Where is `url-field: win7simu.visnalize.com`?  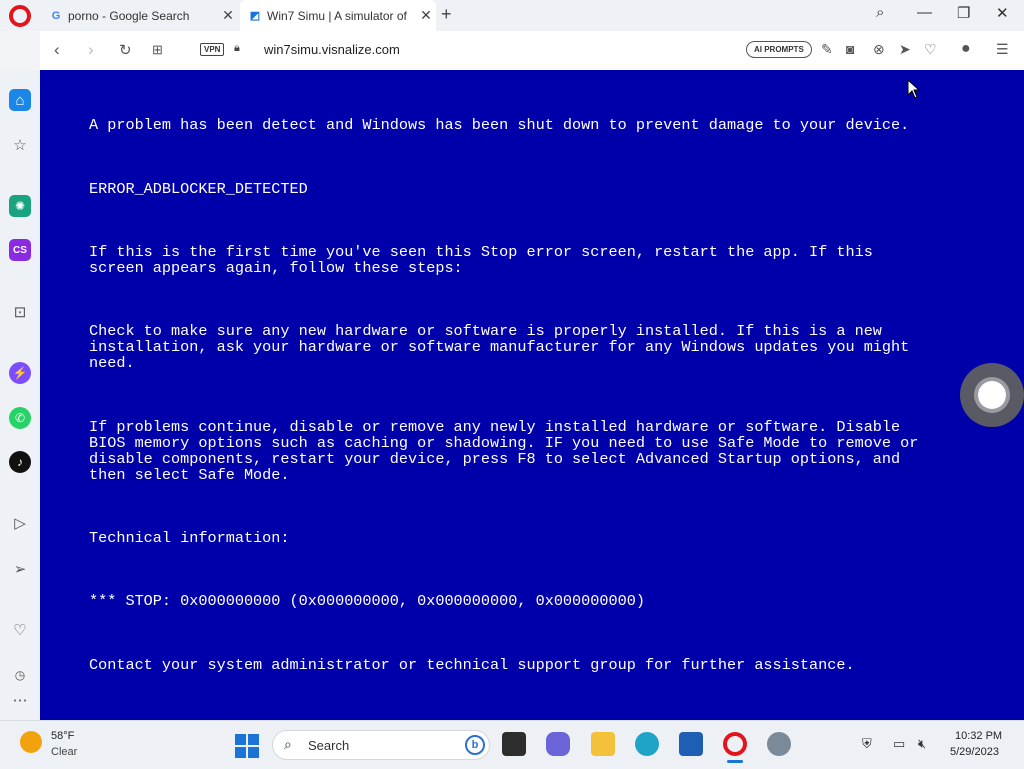 url-field: win7simu.visnalize.com is located at coordinates (332, 49).